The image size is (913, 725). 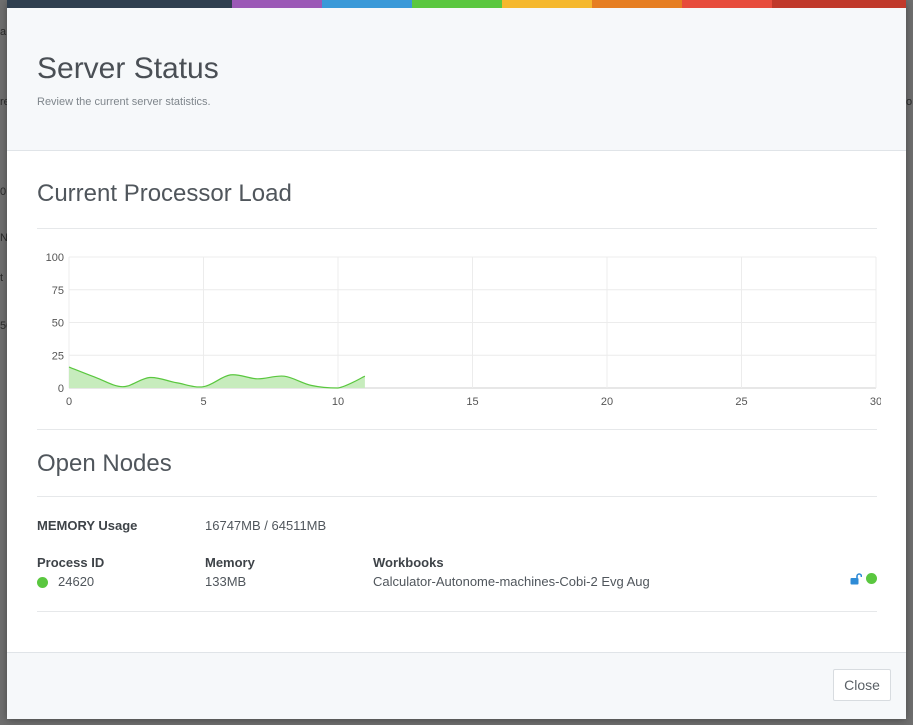 I want to click on process-id-value: 24620, so click(x=76, y=581).